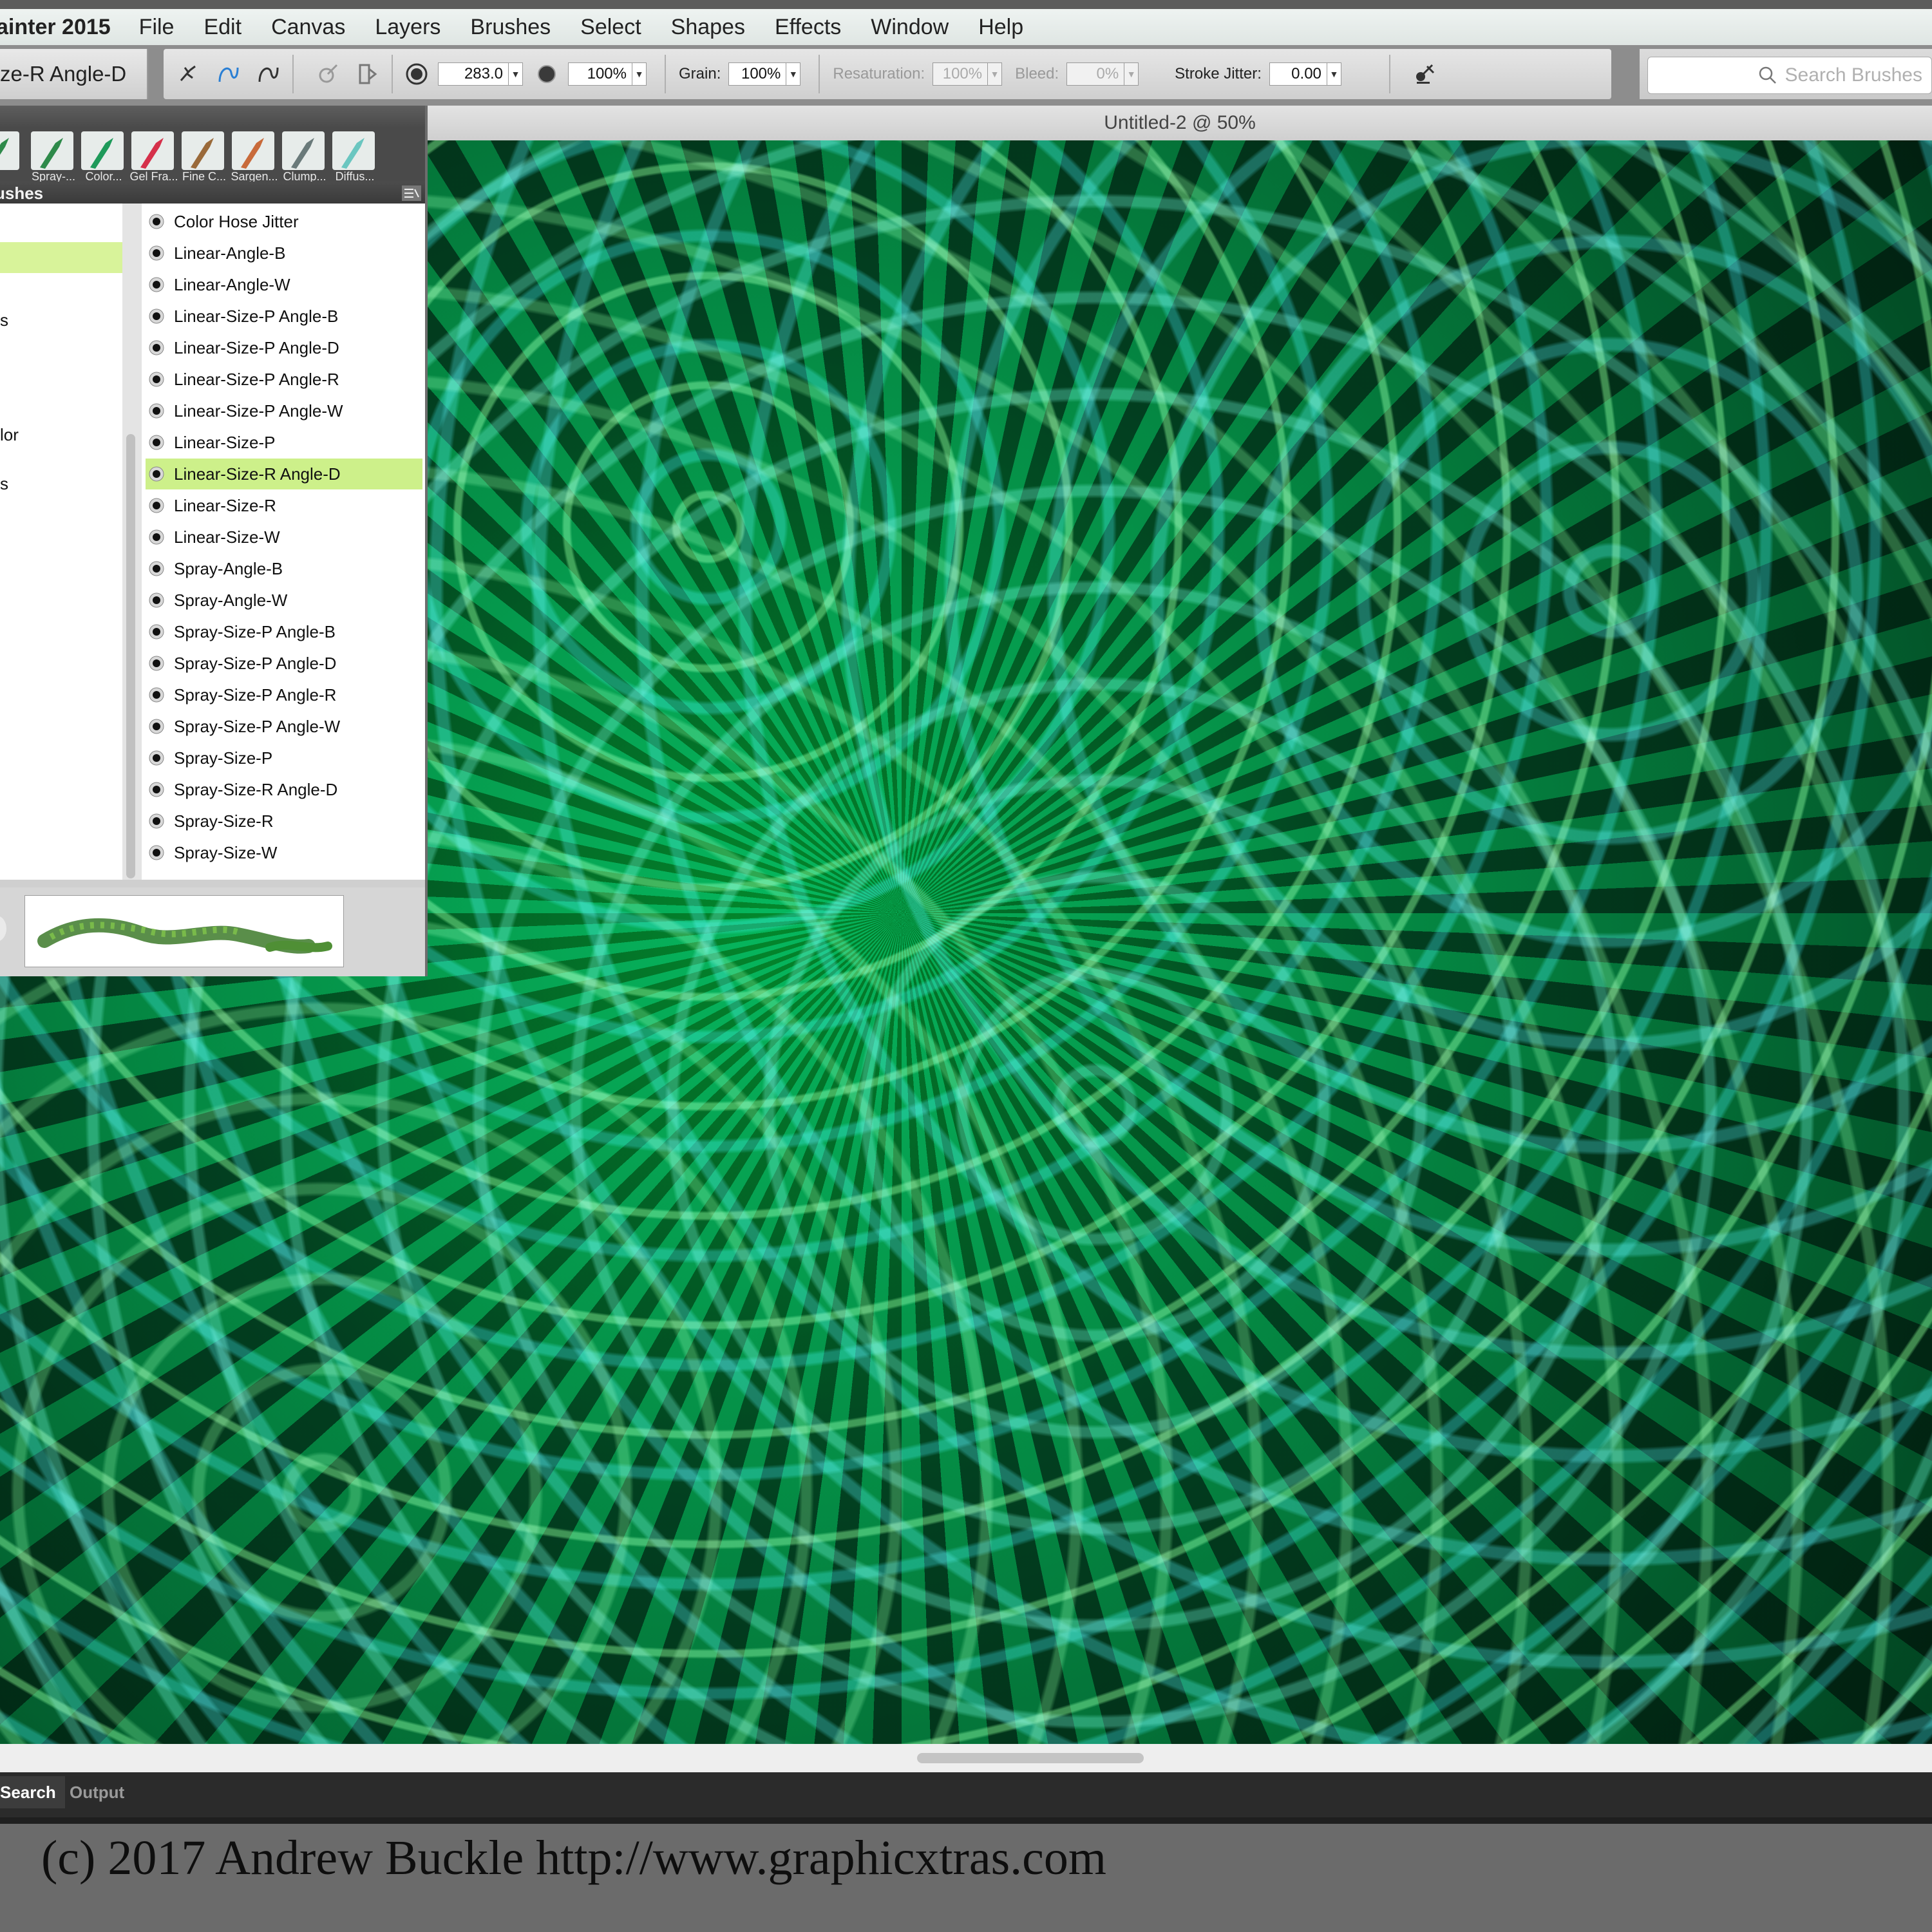  I want to click on reset-brush-button, so click(189, 74).